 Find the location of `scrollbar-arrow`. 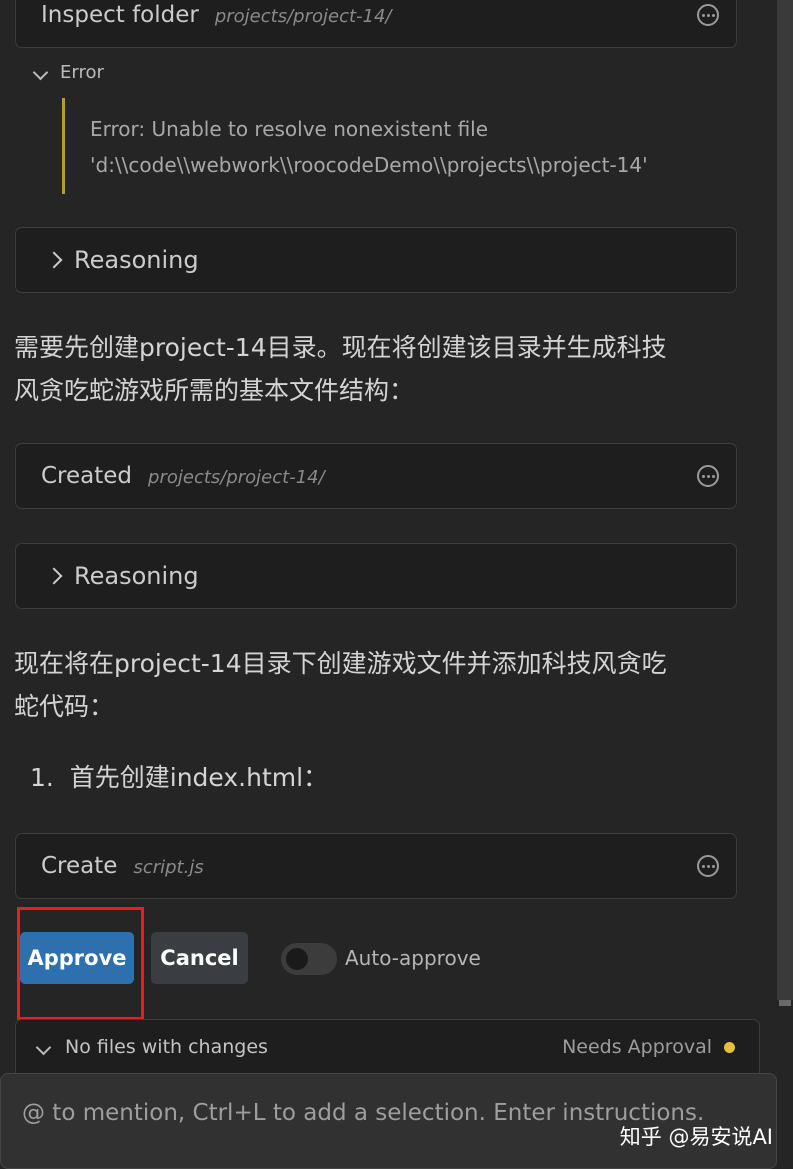

scrollbar-arrow is located at coordinates (785, 1008).